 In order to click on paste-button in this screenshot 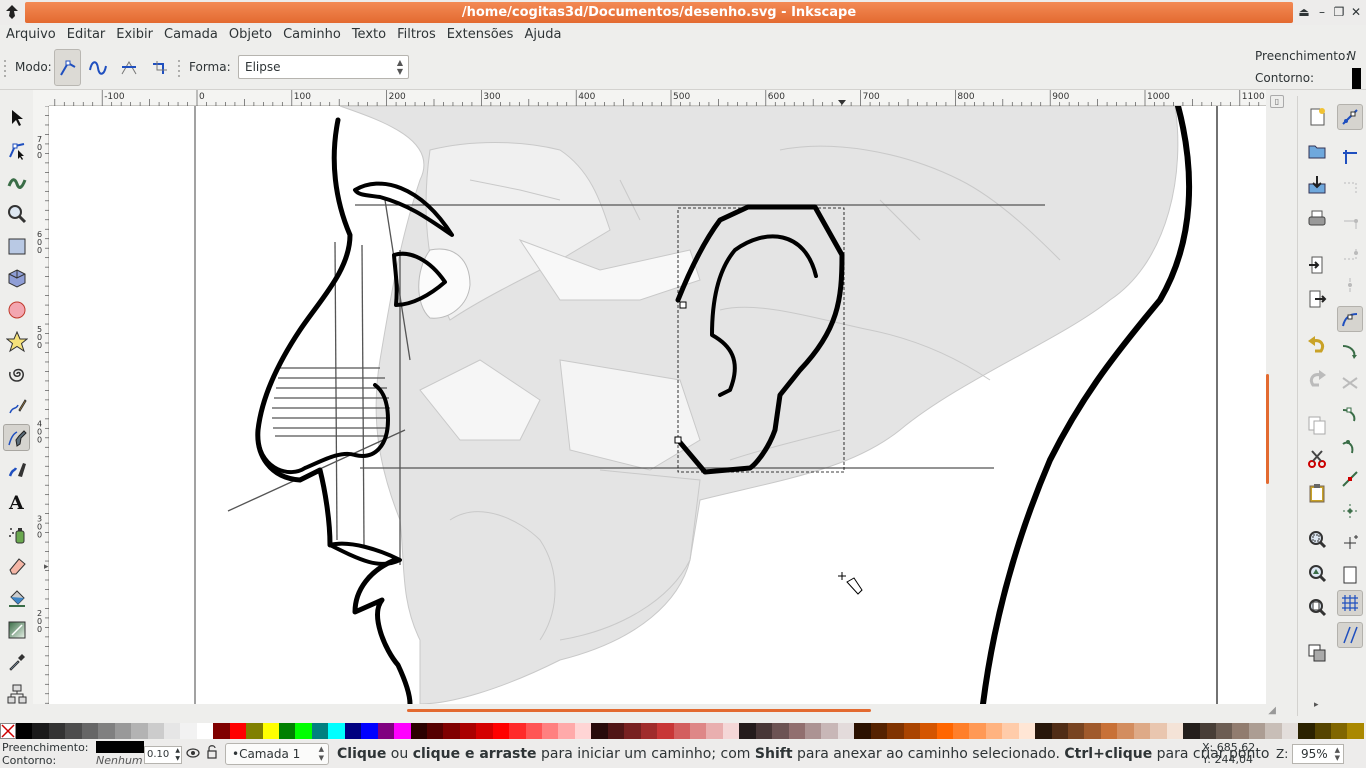, I will do `click(1317, 493)`.